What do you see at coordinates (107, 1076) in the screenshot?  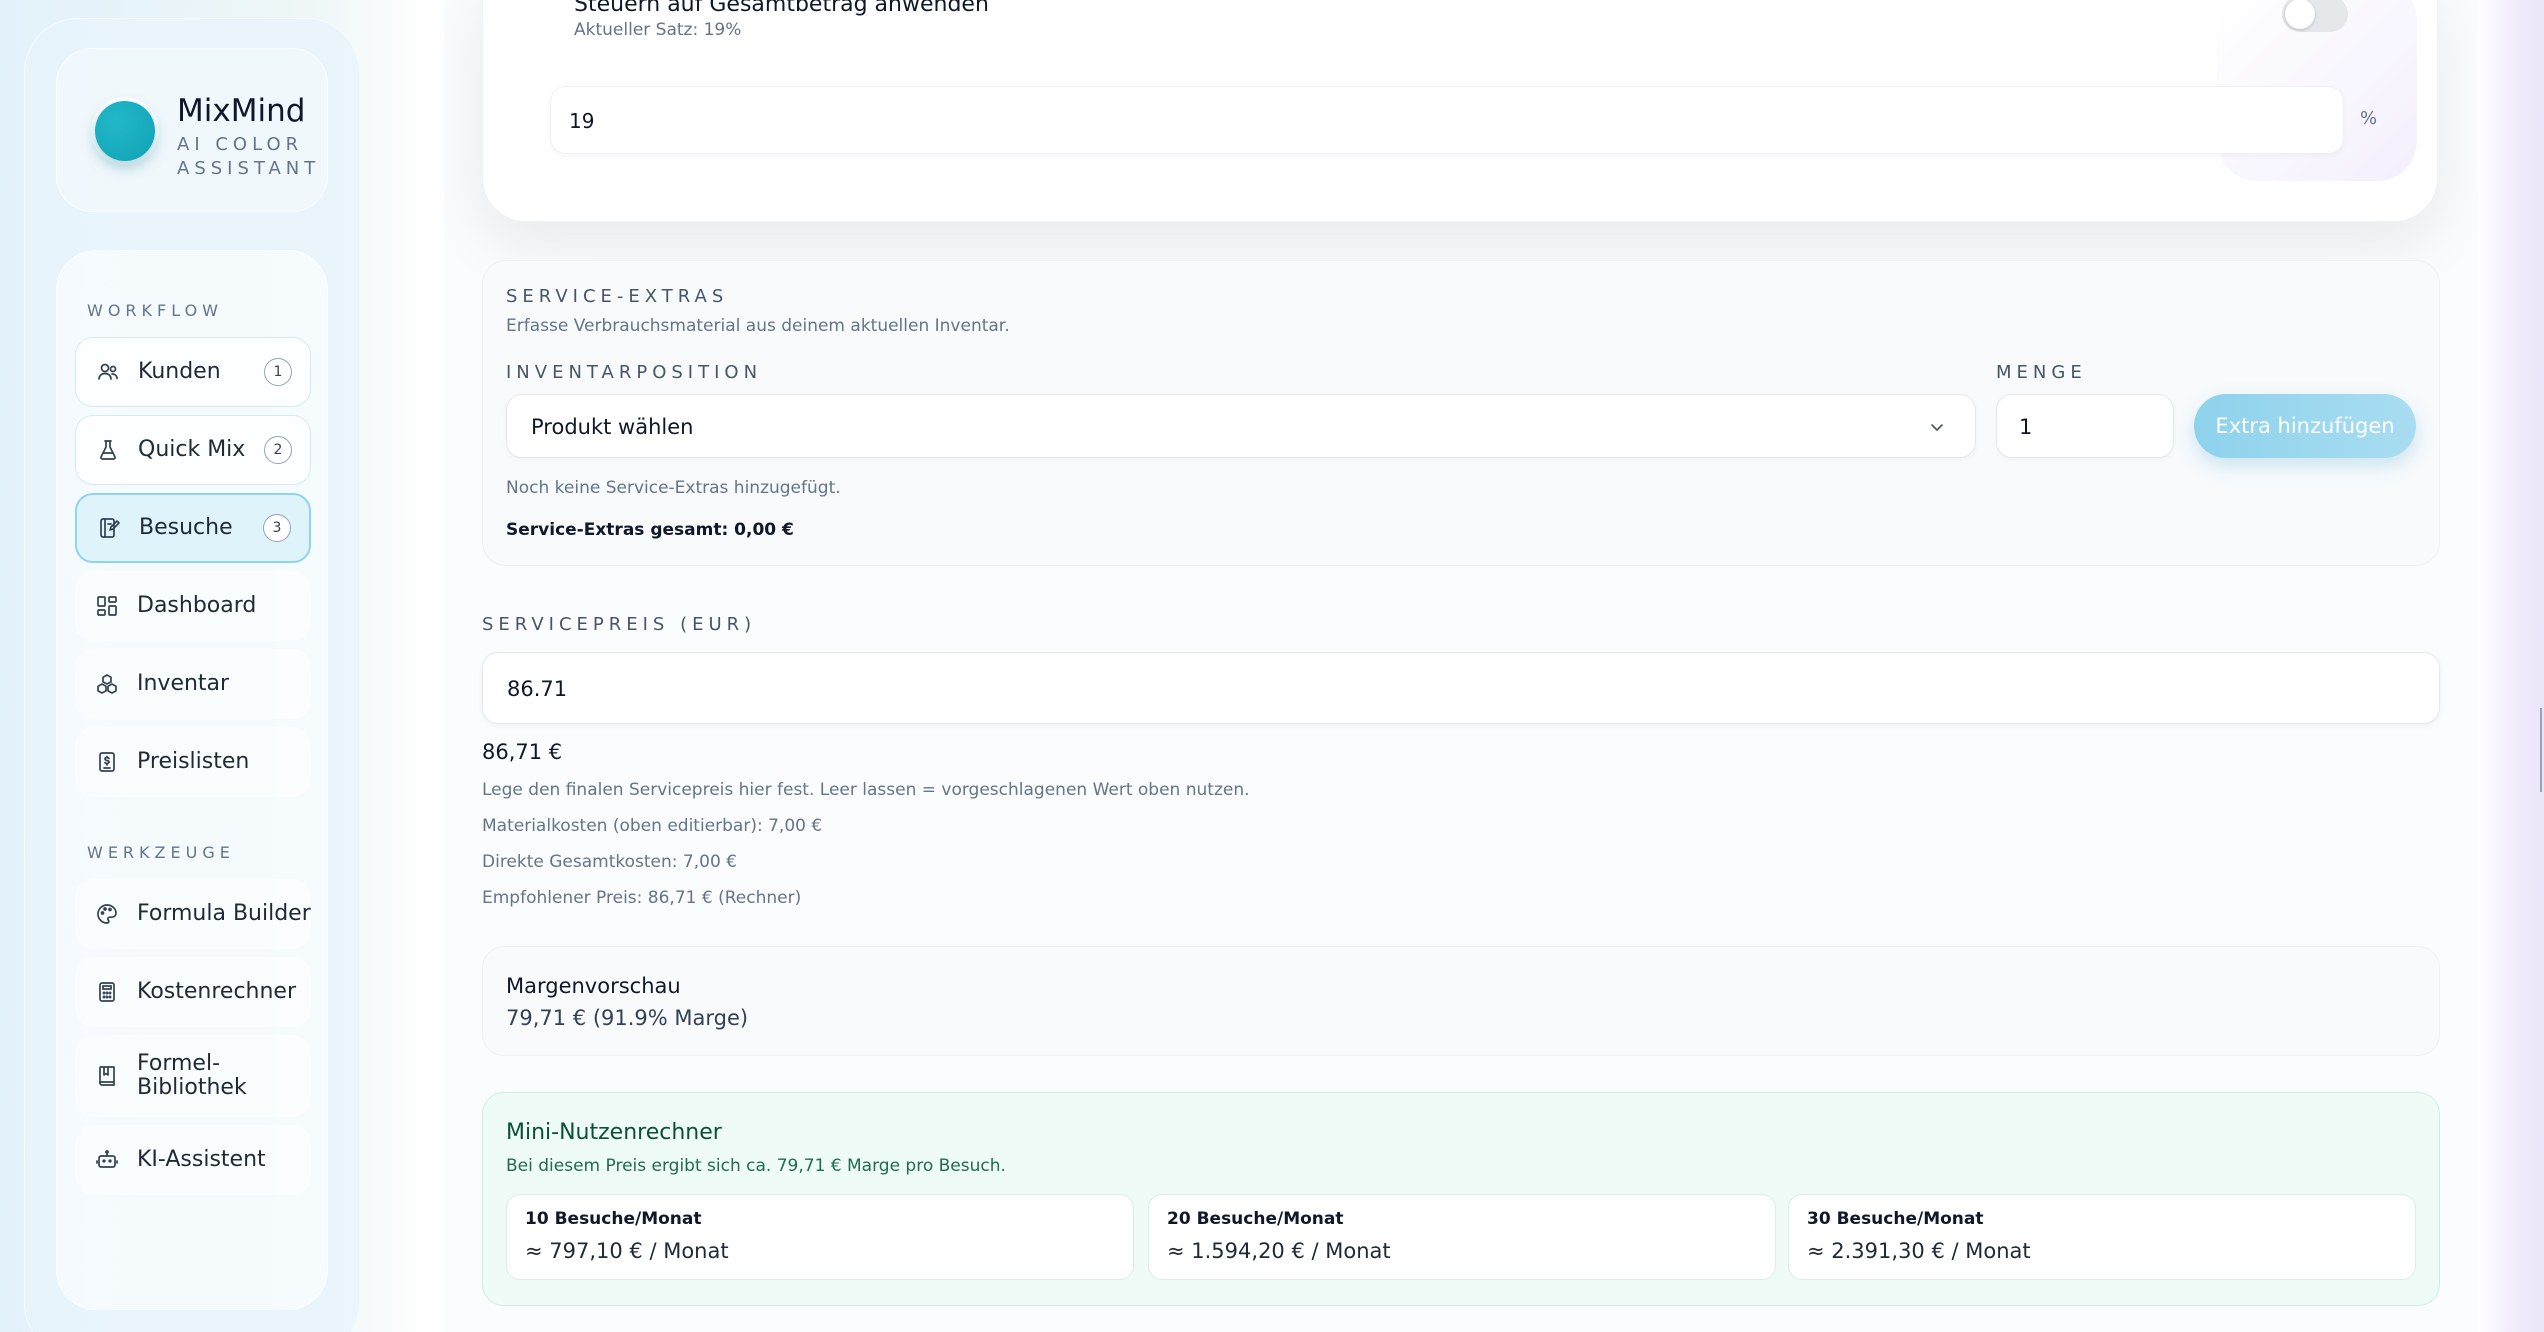 I see `book-icon` at bounding box center [107, 1076].